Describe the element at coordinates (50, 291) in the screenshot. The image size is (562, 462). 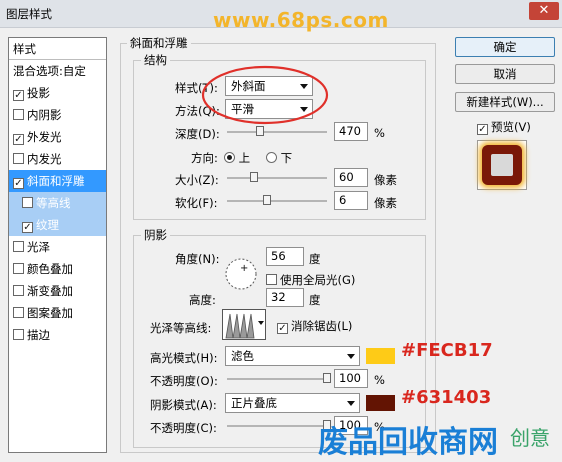
I see `style-item-label: 渐变叠加` at that location.